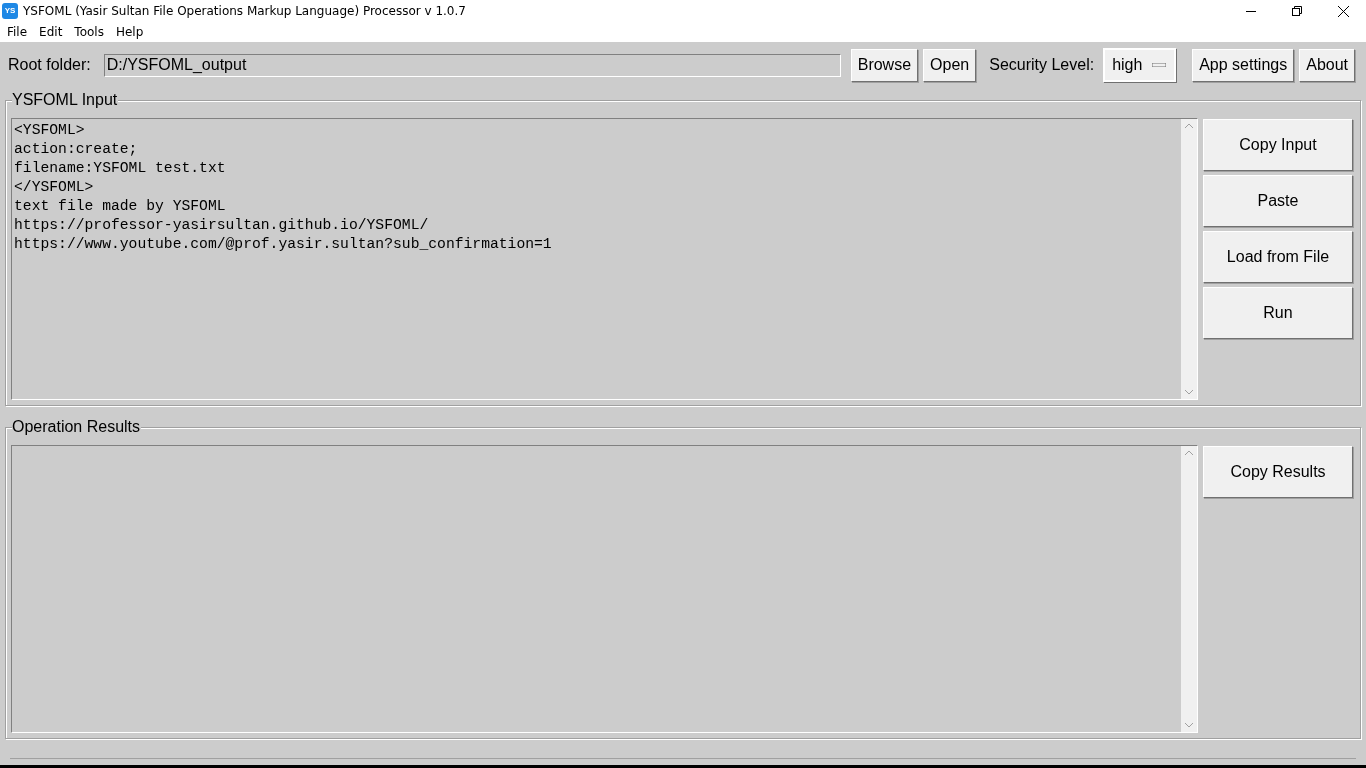 The height and width of the screenshot is (768, 1366). Describe the element at coordinates (50, 130) in the screenshot. I see `code-line: <YSFOML>` at that location.